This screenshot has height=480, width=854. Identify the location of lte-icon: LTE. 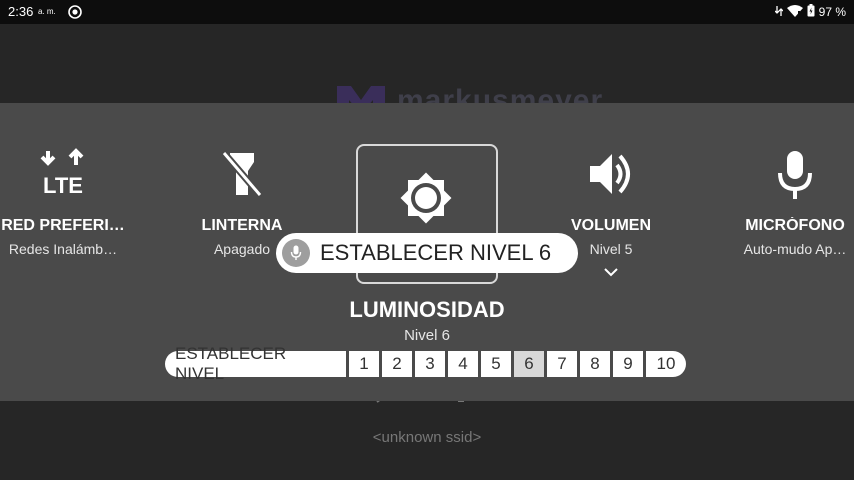
(63, 174).